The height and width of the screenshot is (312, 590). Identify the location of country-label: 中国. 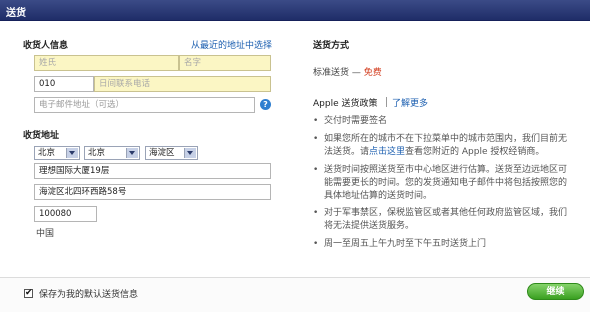
(45, 234).